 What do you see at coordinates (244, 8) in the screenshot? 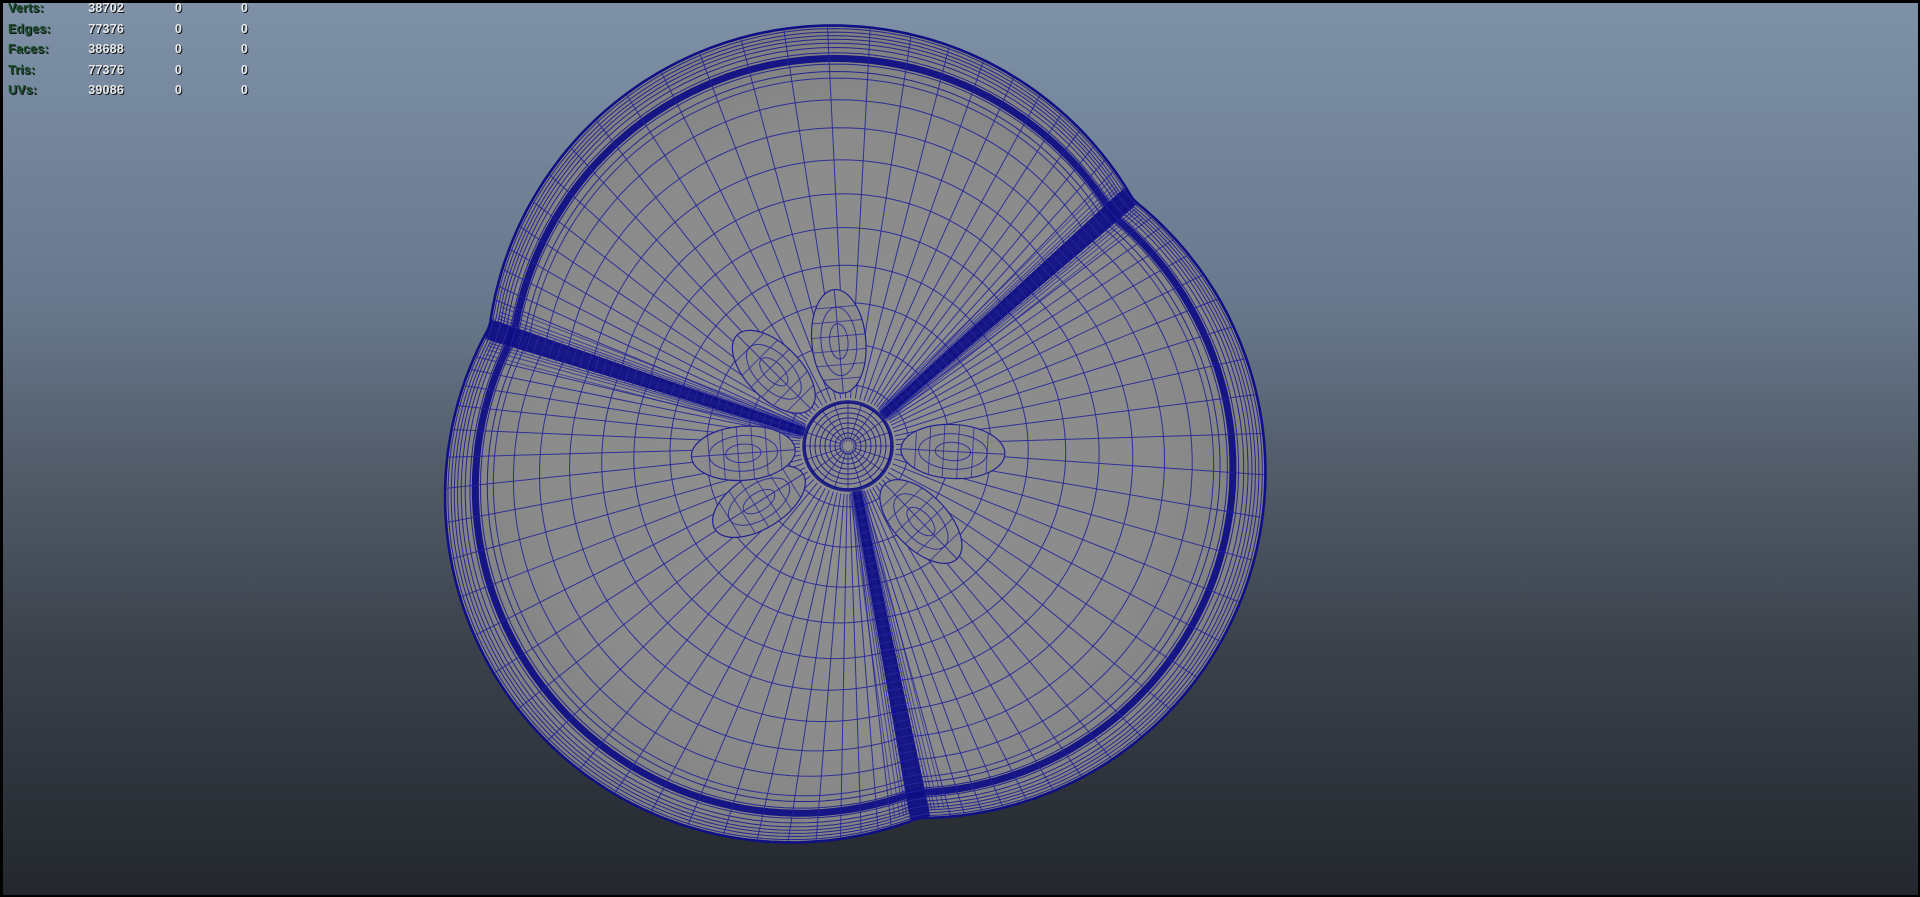
I see `hud-value-verts-col3: 0` at bounding box center [244, 8].